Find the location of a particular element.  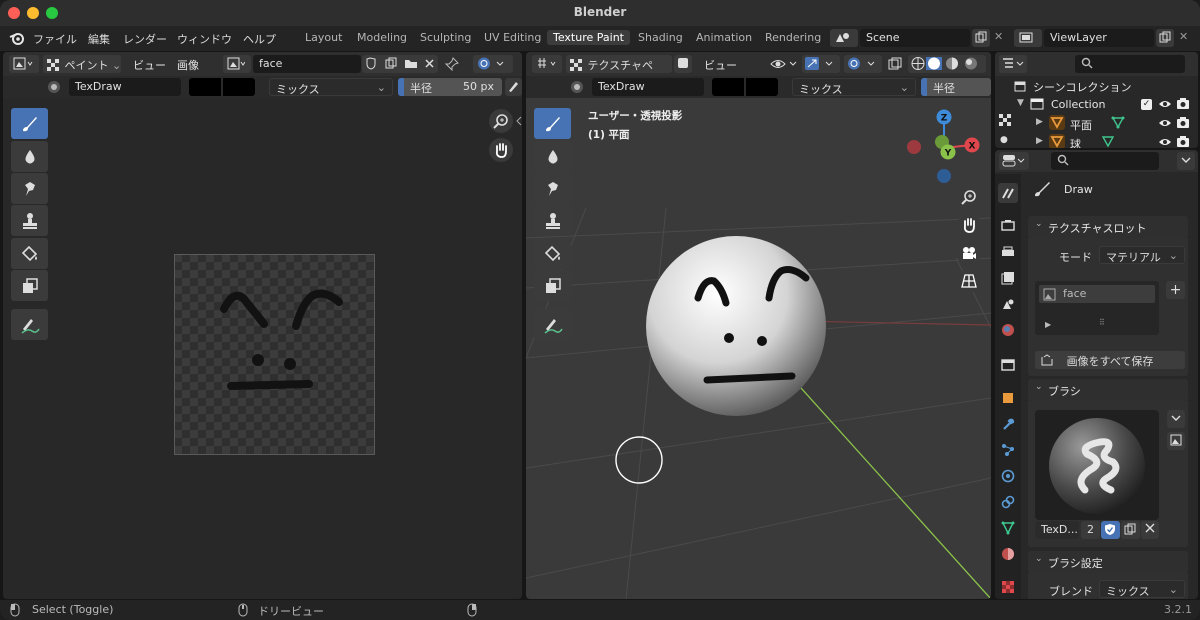

menu-edit: 編集 is located at coordinates (99, 39).